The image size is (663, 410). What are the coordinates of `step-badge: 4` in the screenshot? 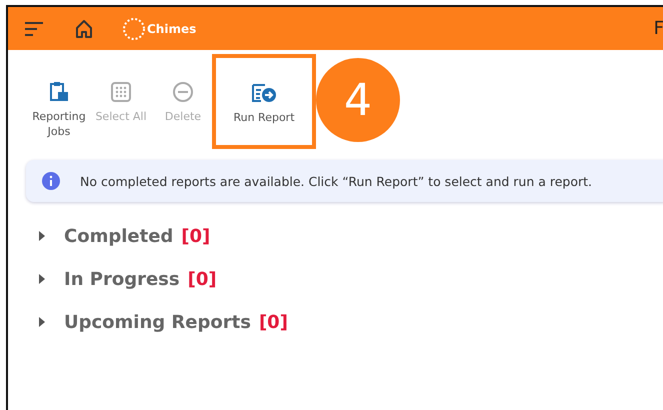 It's located at (358, 100).